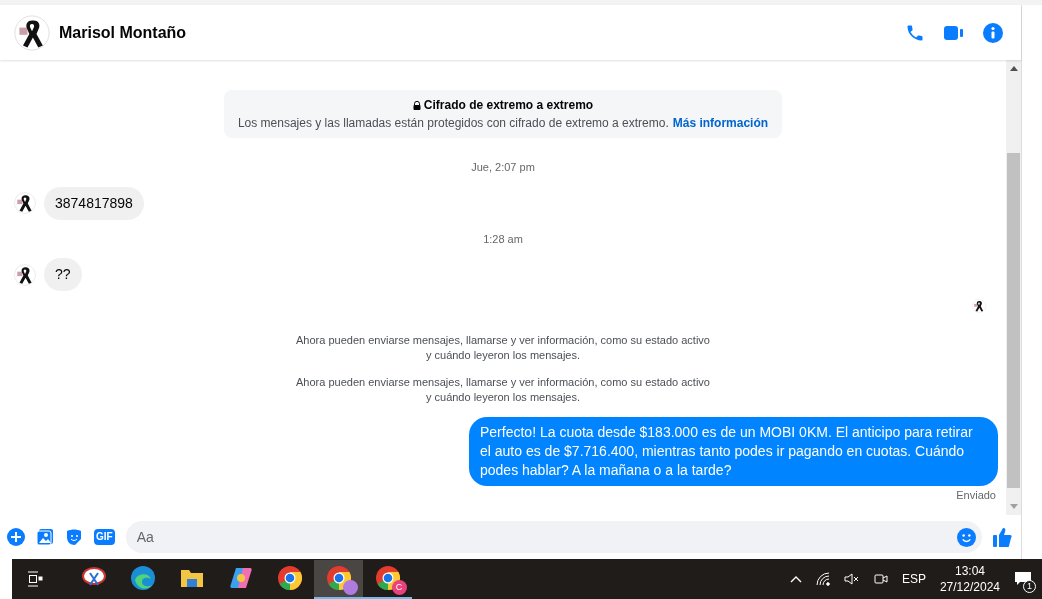  Describe the element at coordinates (913, 579) in the screenshot. I see `language-indicator: ESP` at that location.